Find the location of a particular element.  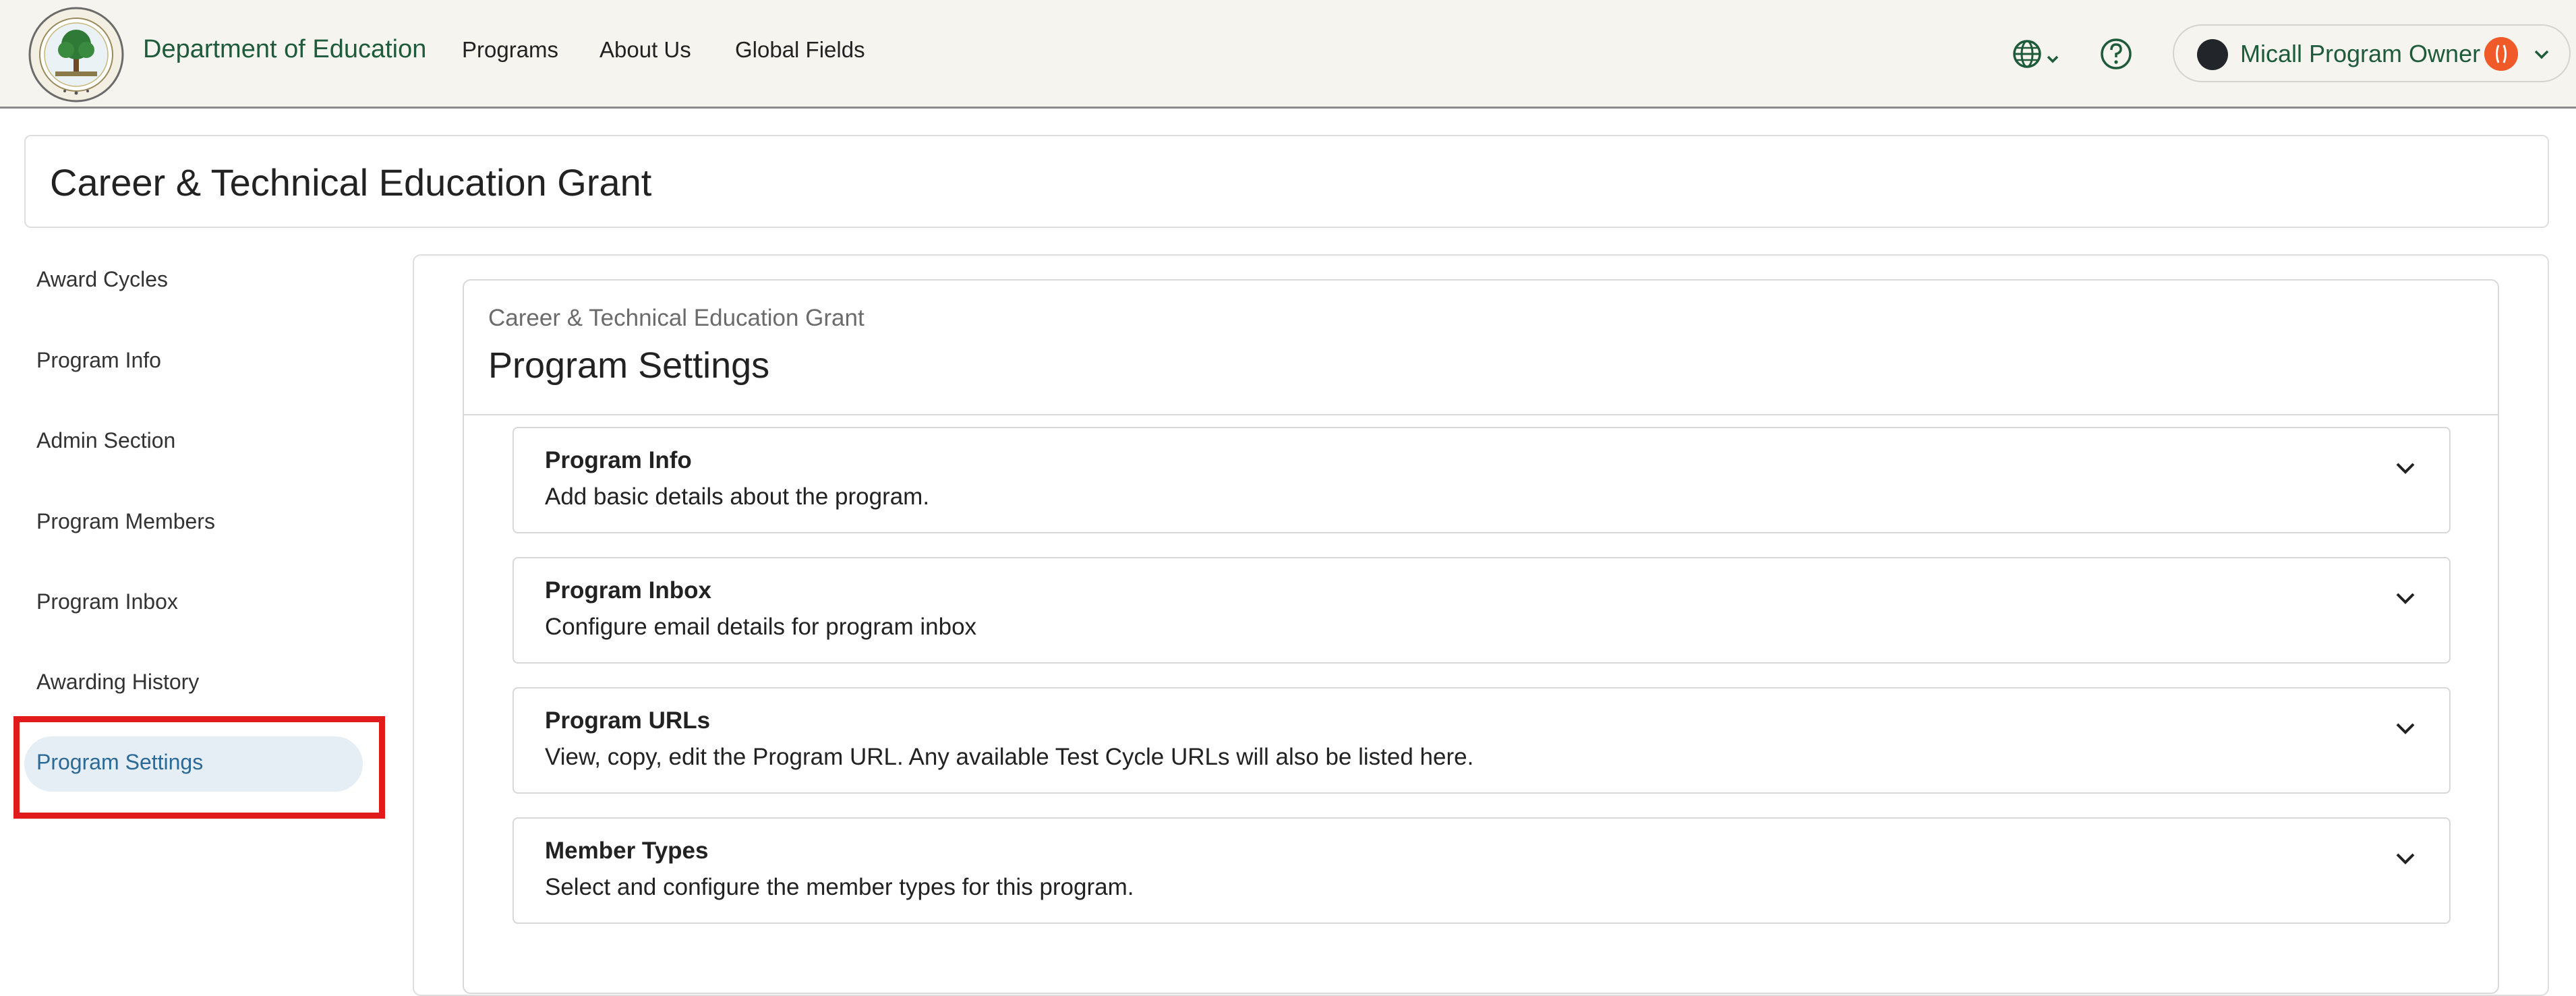

sidebar-item-award-cycles: Award Cycles is located at coordinates (102, 279).